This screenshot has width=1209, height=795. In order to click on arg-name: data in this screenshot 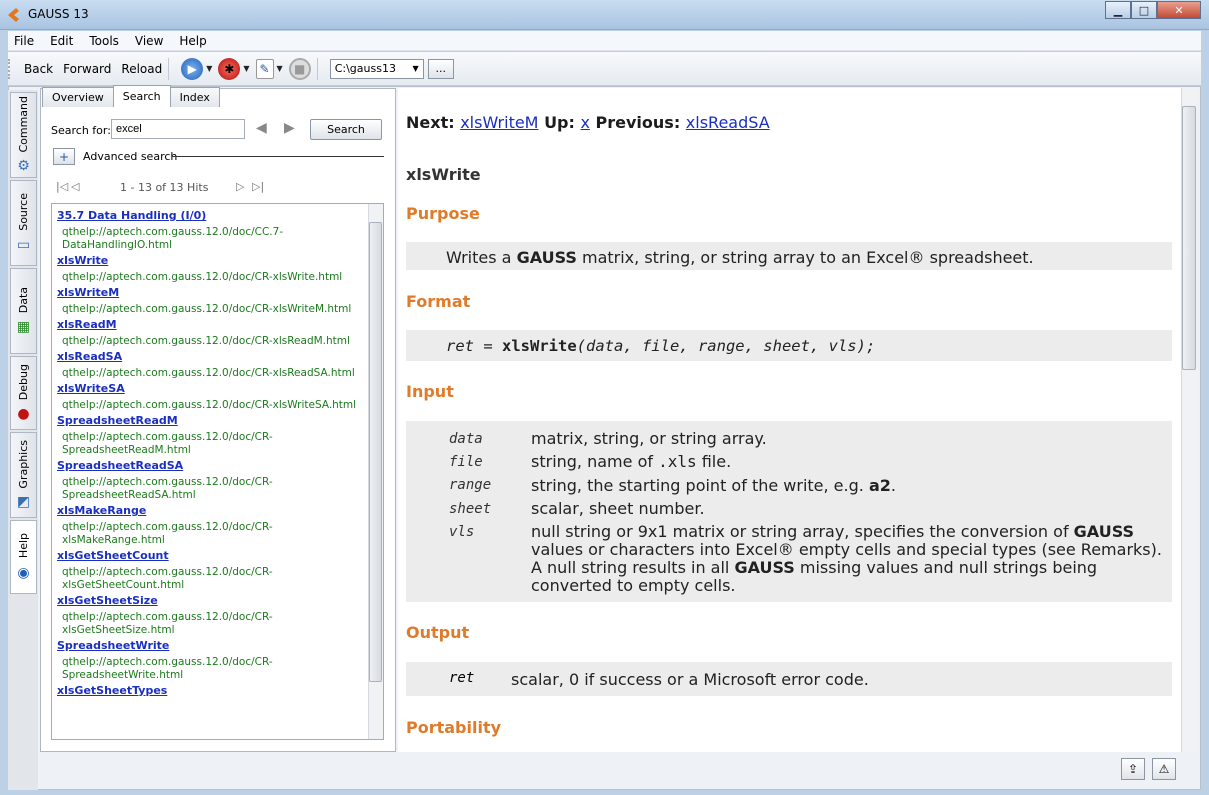, I will do `click(466, 439)`.